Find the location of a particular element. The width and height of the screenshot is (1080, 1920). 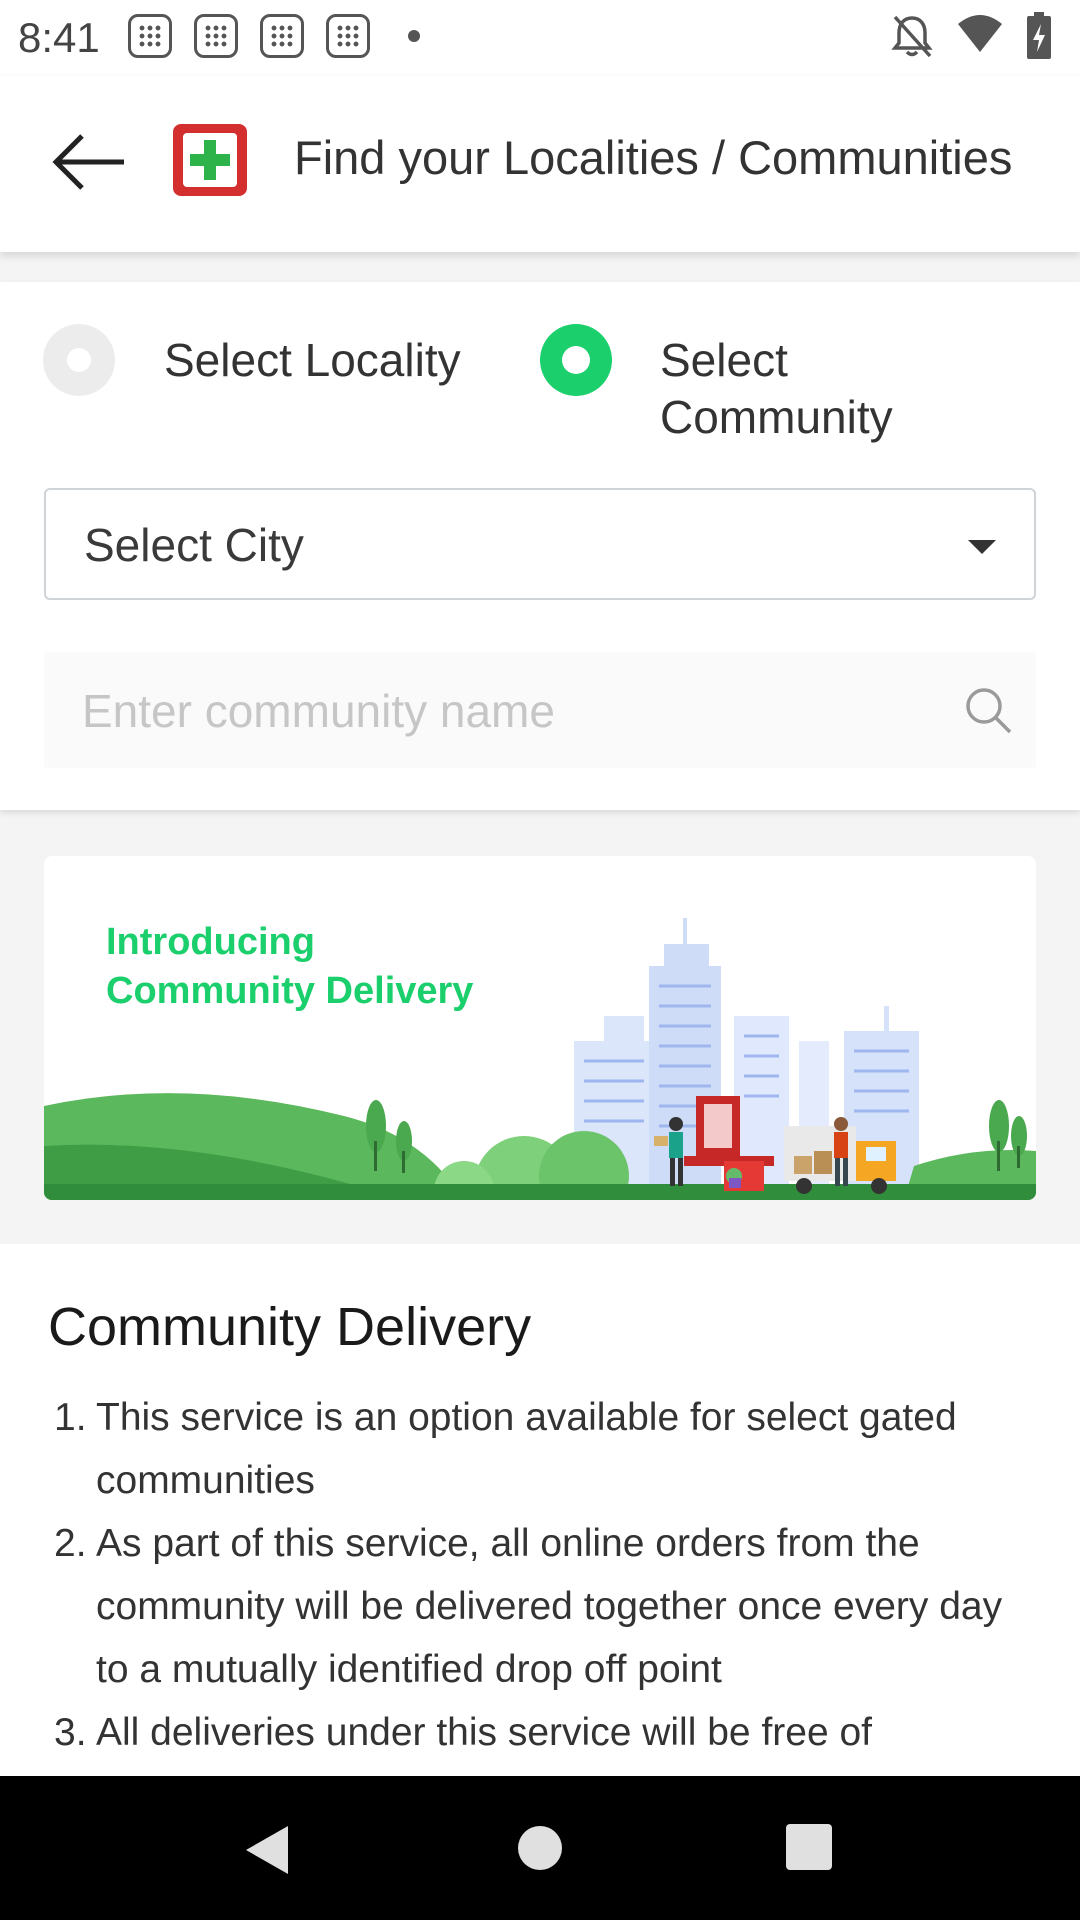

chevron-down-icon is located at coordinates (982, 547).